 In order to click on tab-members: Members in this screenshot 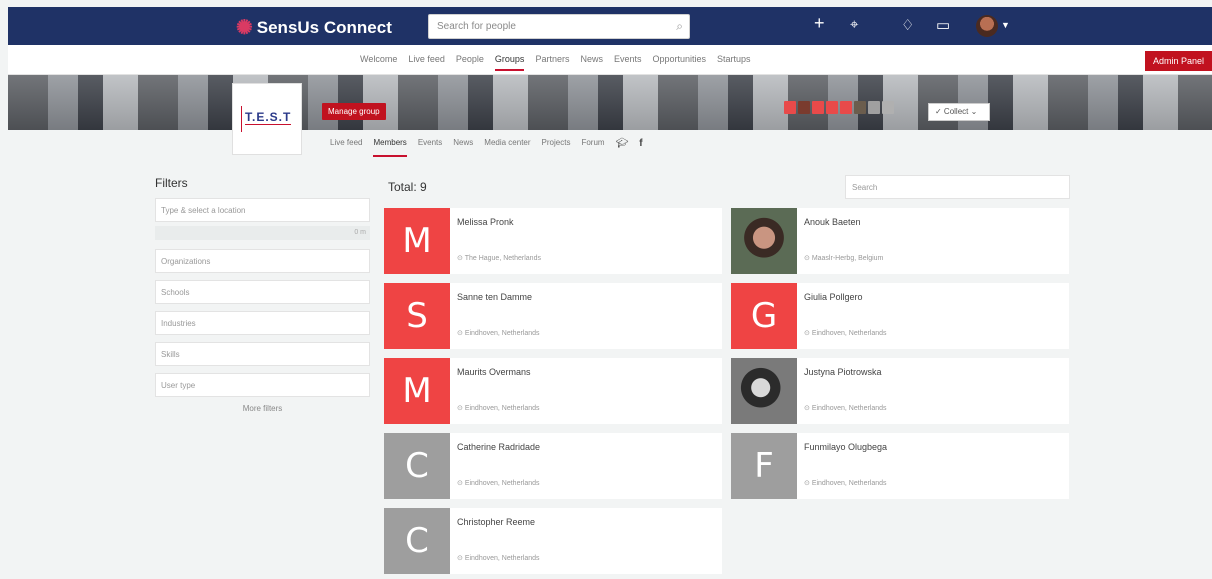, I will do `click(390, 147)`.